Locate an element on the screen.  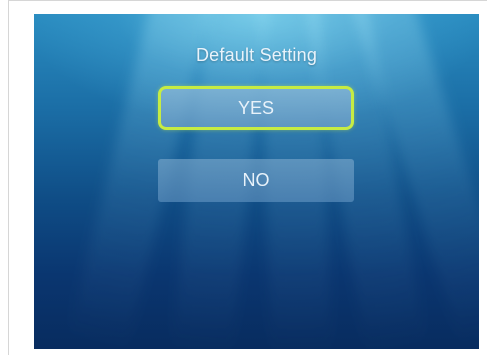
no-button-label: NO is located at coordinates (256, 180).